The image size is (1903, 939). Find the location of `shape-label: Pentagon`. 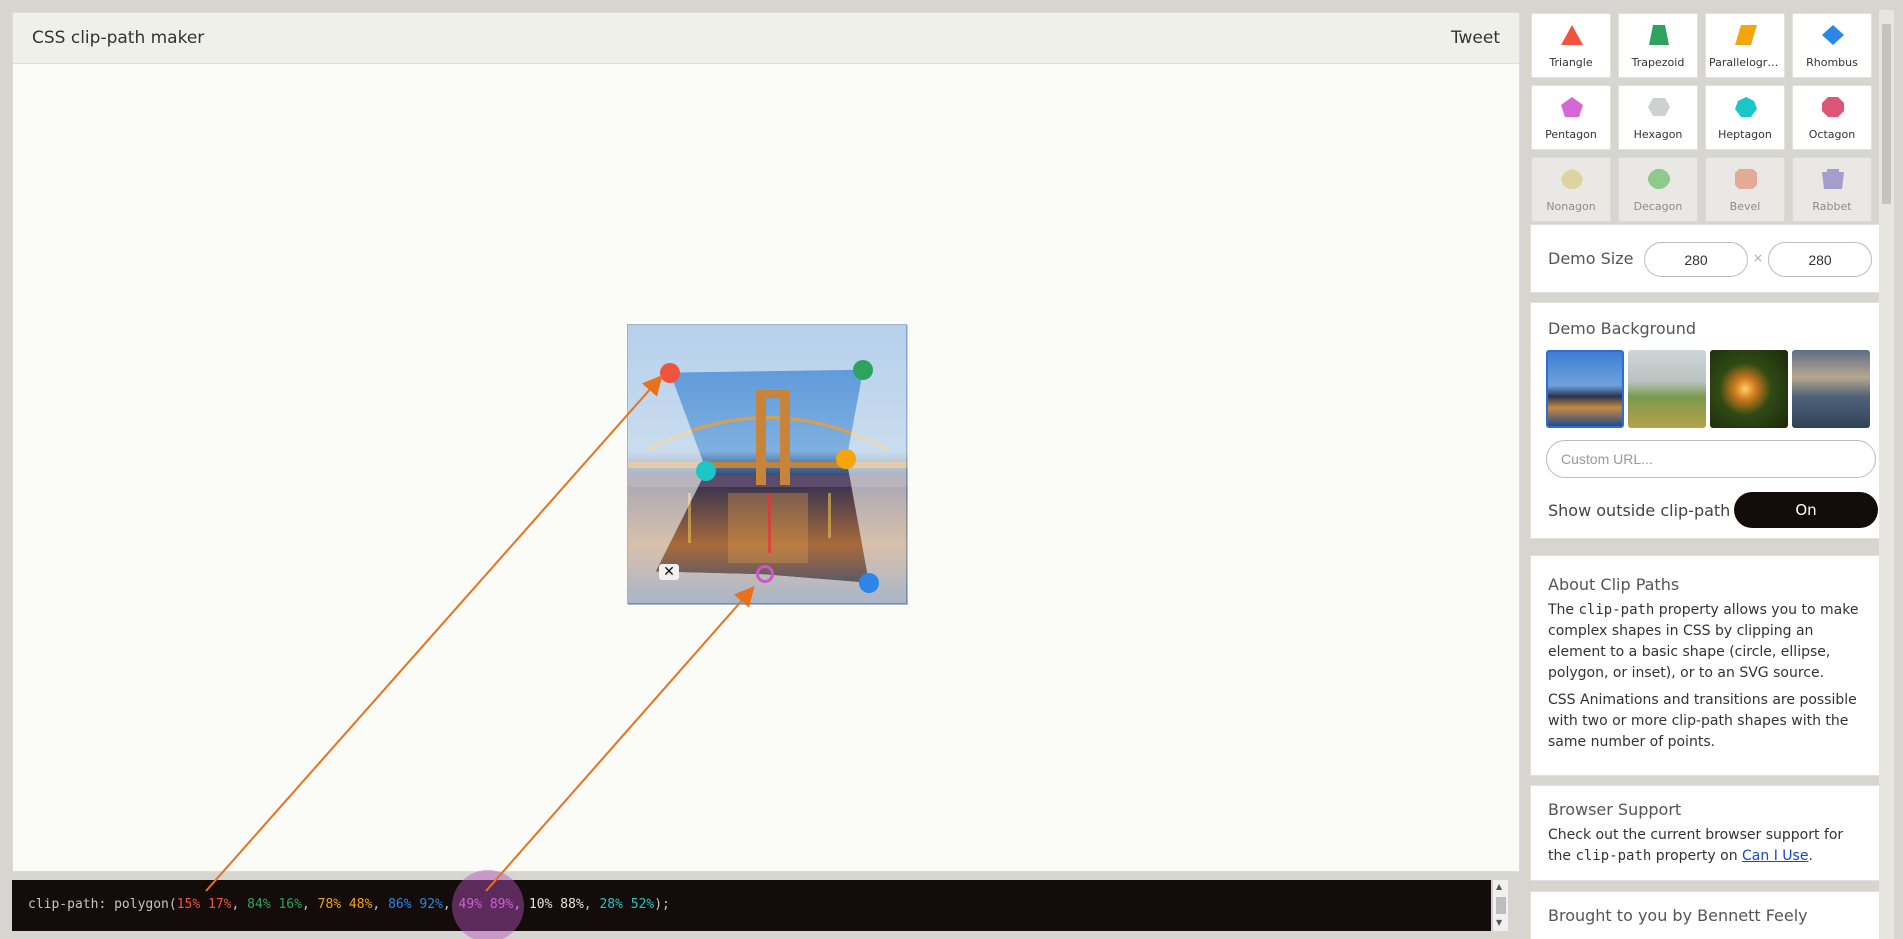

shape-label: Pentagon is located at coordinates (1571, 134).